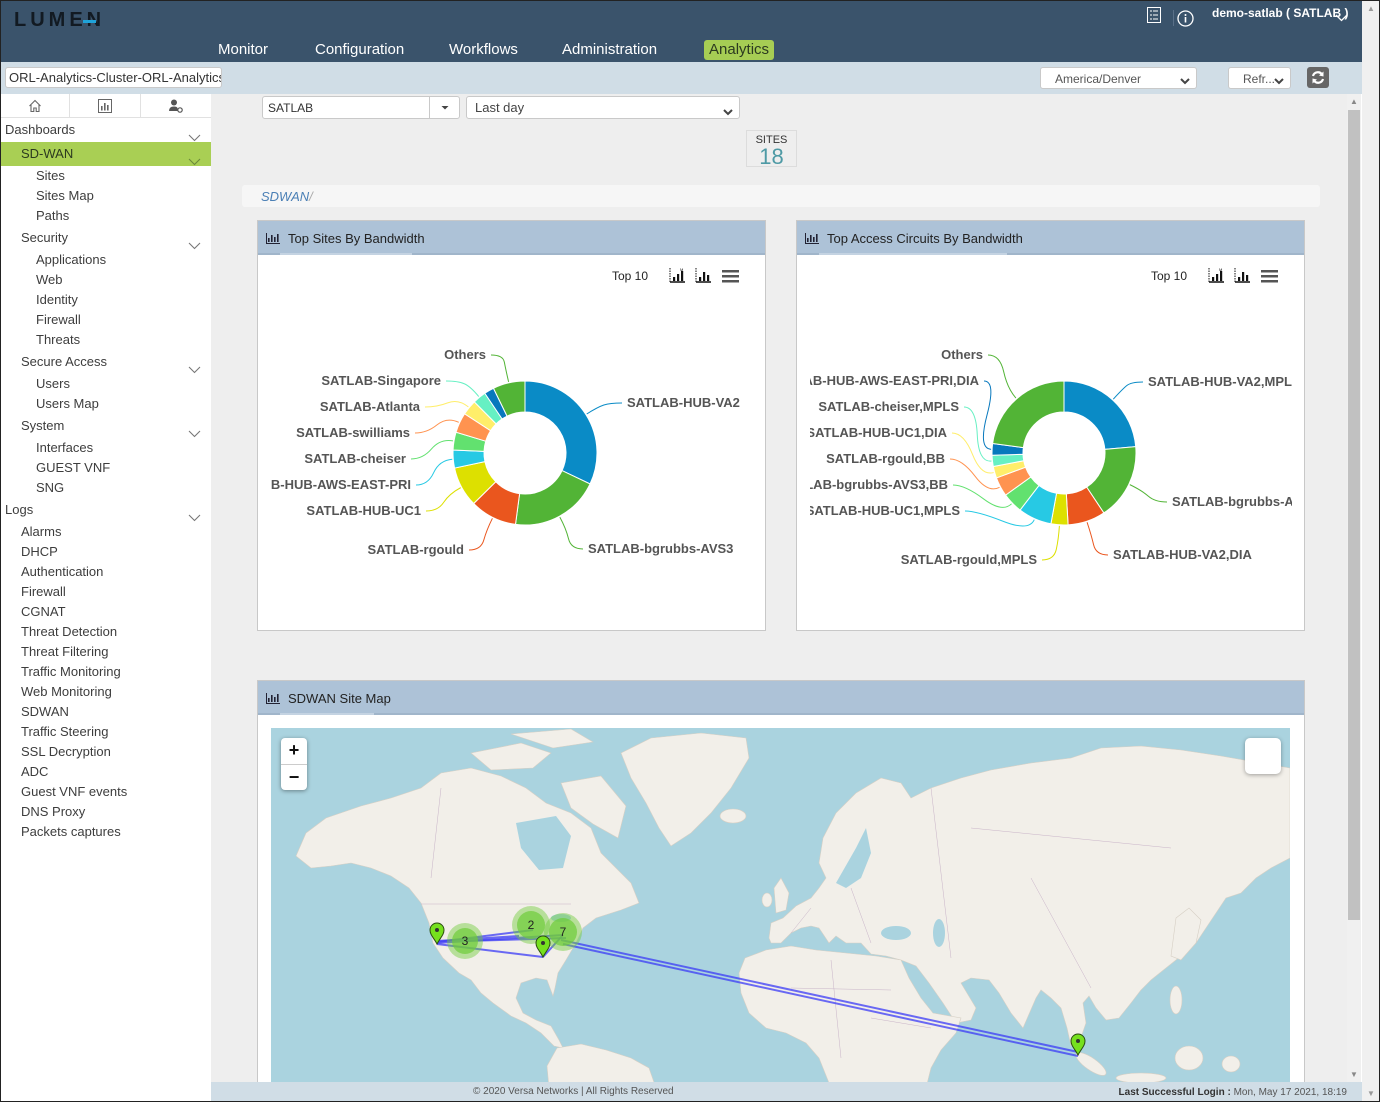  What do you see at coordinates (511, 238) in the screenshot?
I see `panel-header: Top Sites By Bandwidth` at bounding box center [511, 238].